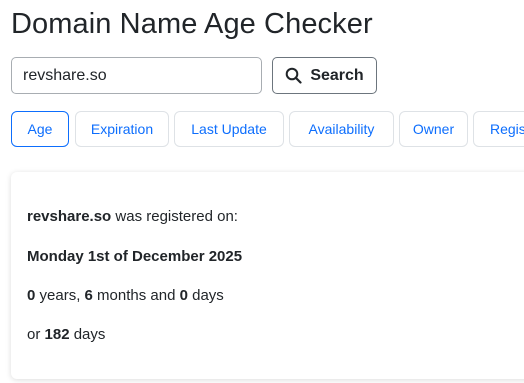  I want to click on days-label: days, so click(205, 295).